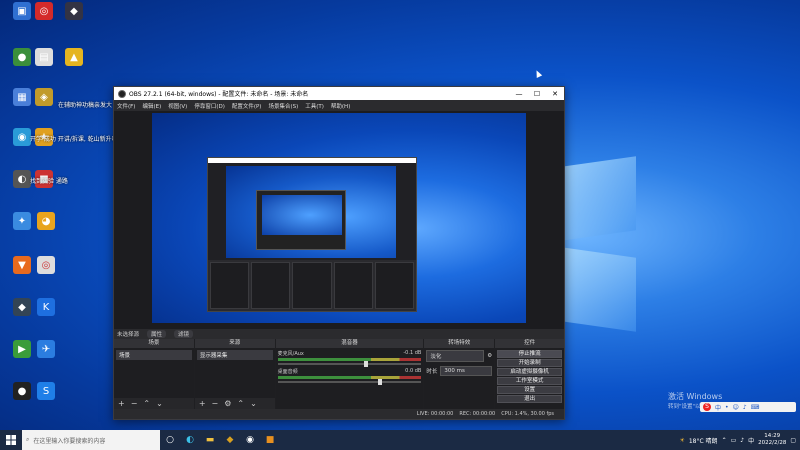  Describe the element at coordinates (413, 371) in the screenshot. I see `track-db: 0.0 dB` at that location.